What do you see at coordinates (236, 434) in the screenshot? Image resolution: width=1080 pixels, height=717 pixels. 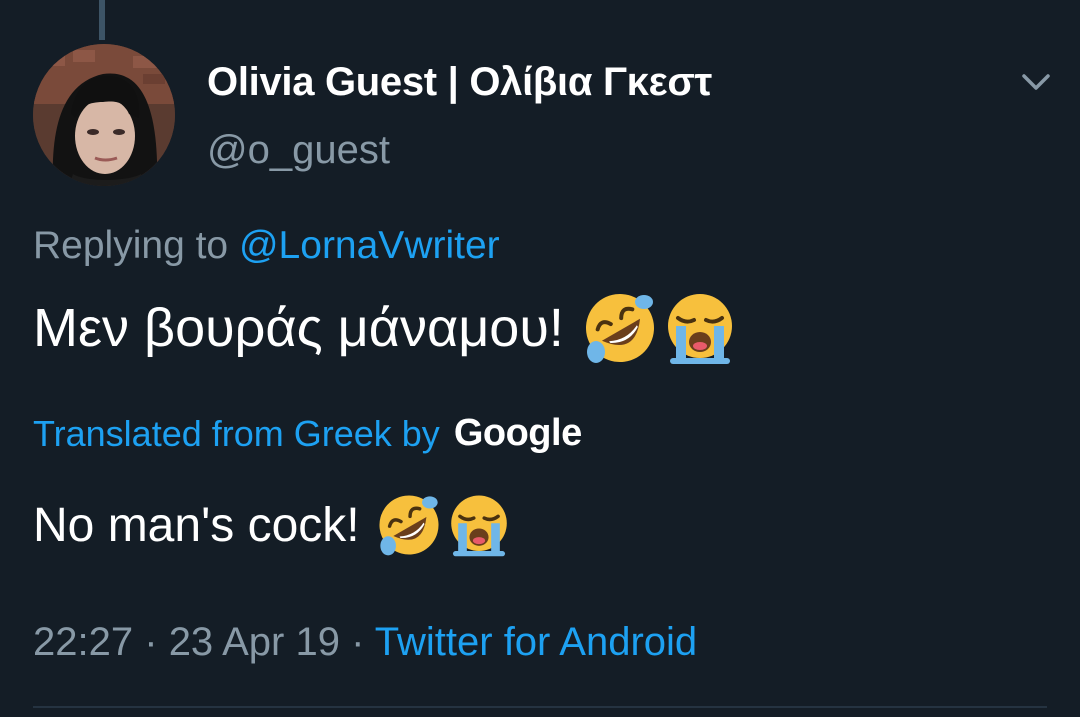 I see `translated-from-greek-link: Translated from Greek by` at bounding box center [236, 434].